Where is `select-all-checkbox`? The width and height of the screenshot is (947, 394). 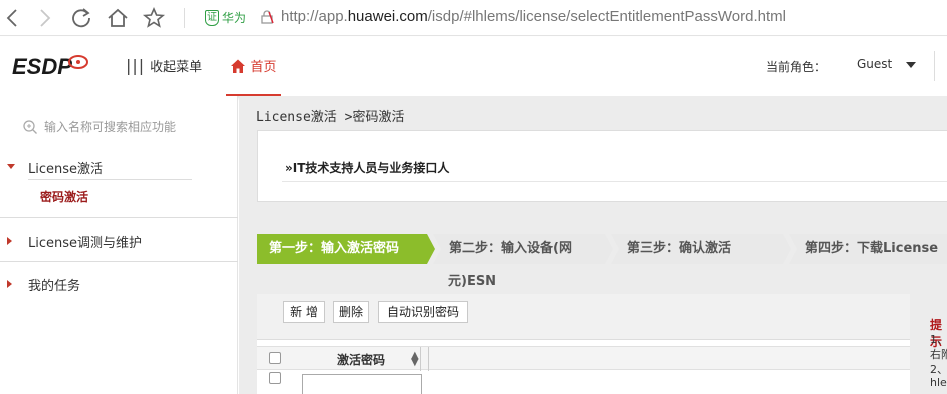
select-all-checkbox is located at coordinates (275, 358).